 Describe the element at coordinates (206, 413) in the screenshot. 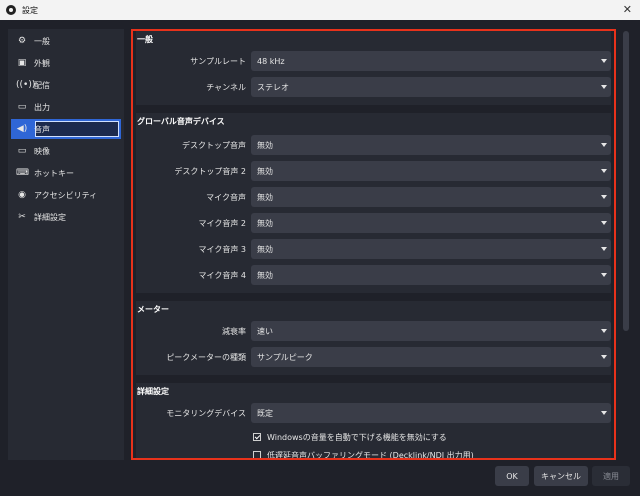

I see `monitoring-device-label: モニタリングデバイス` at that location.